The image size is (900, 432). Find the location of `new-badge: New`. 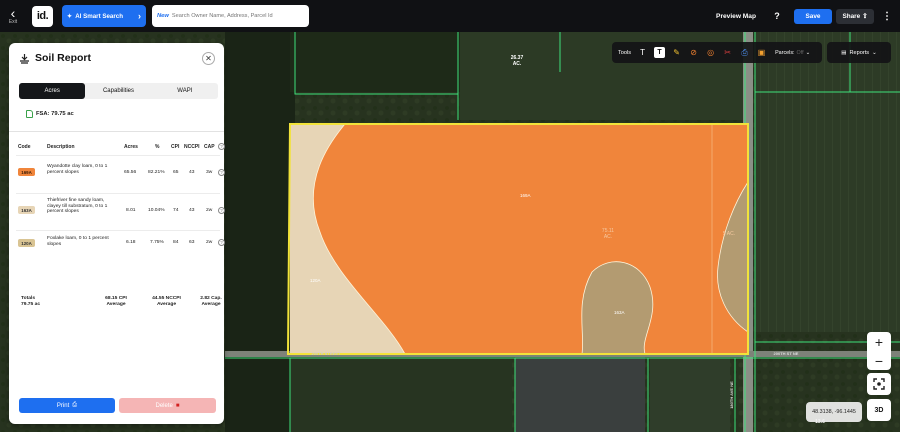

new-badge: New is located at coordinates (163, 16).